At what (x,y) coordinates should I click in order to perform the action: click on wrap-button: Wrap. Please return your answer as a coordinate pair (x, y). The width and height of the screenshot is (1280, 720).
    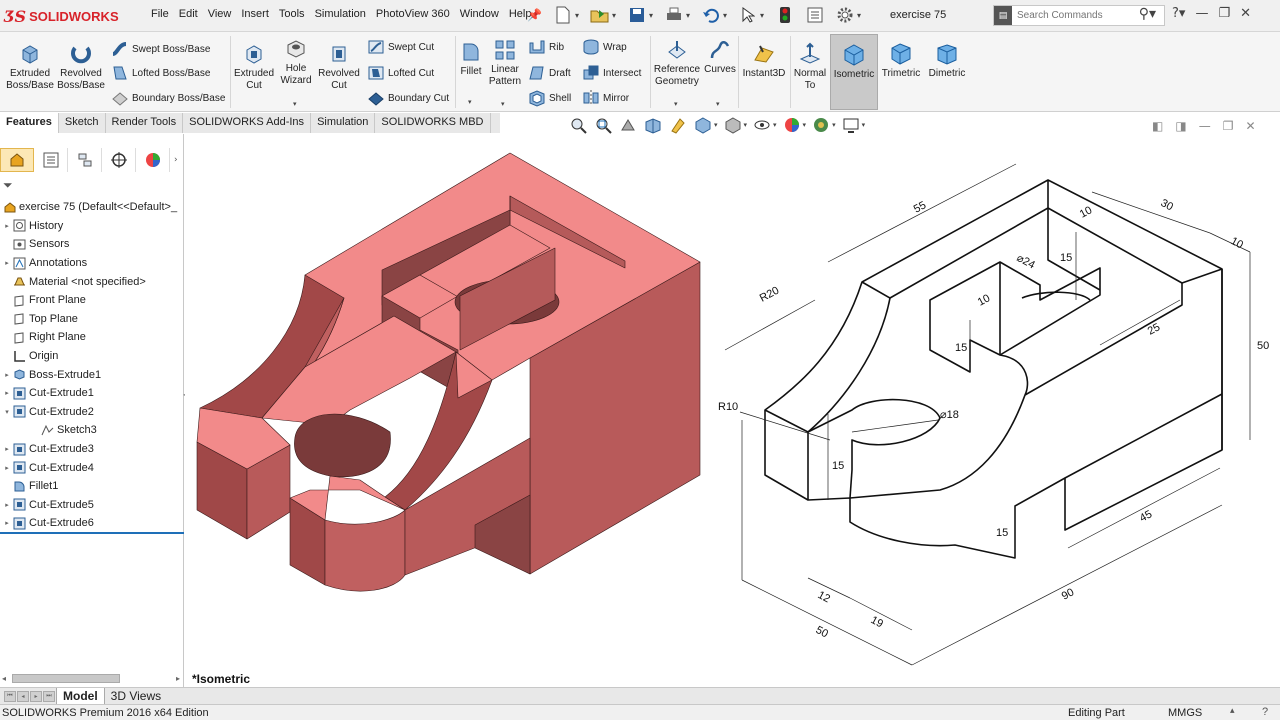
    Looking at the image, I should click on (604, 47).